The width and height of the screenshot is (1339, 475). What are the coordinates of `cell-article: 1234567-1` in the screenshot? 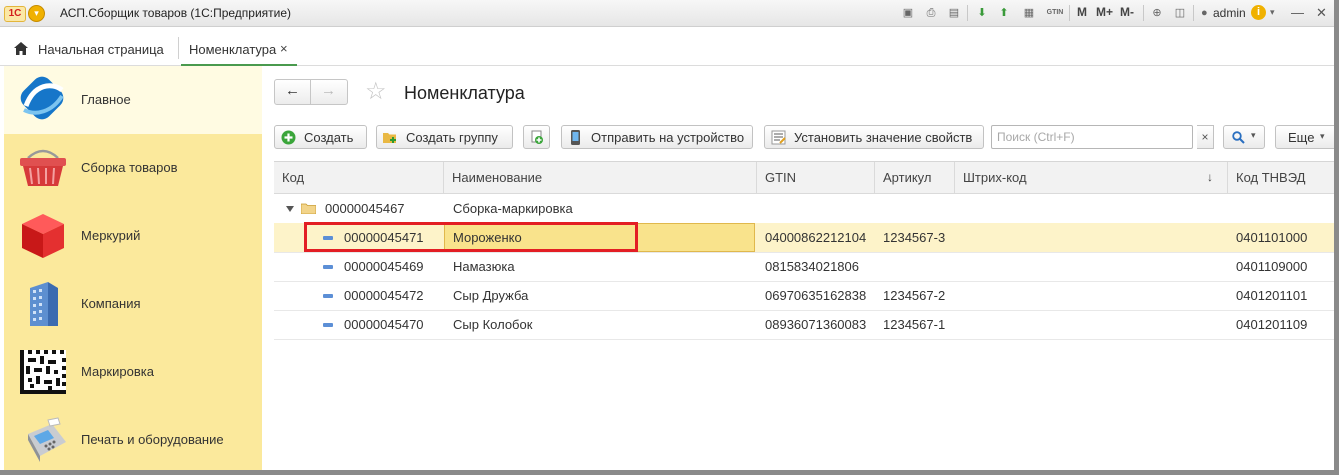 It's located at (914, 324).